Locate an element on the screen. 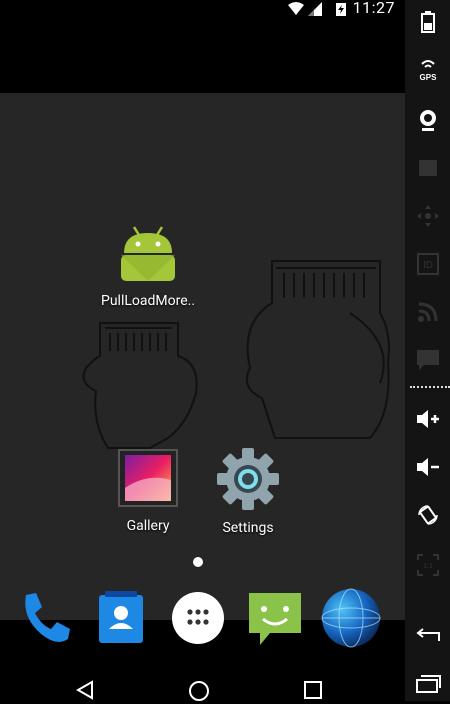  app-label: Gallery is located at coordinates (148, 526).